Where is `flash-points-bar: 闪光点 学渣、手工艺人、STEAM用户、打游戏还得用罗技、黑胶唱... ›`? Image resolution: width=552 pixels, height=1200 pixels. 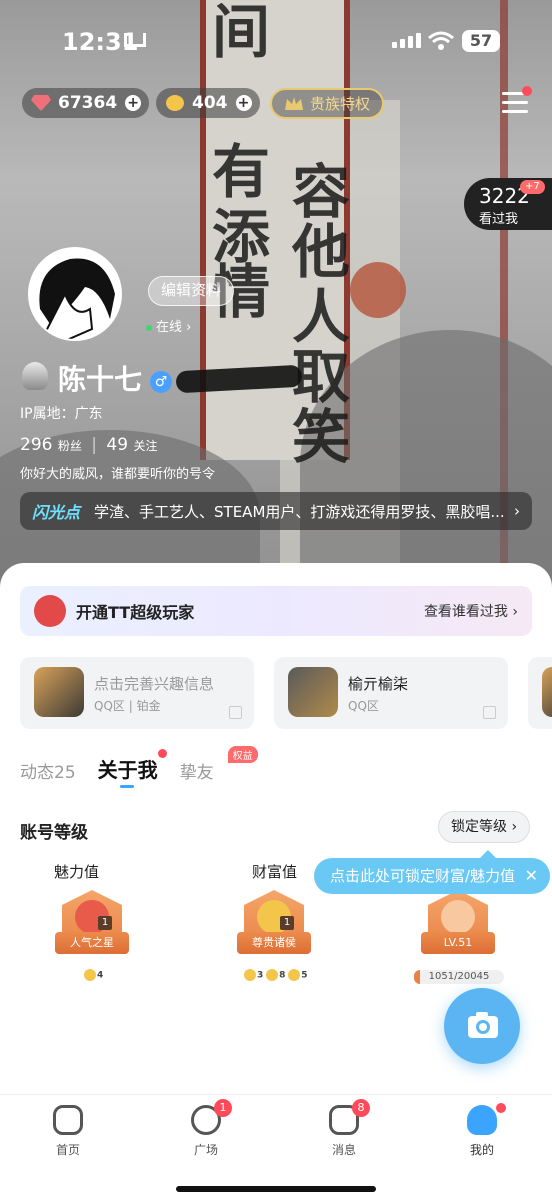
flash-points-bar: 闪光点 学渣、手工艺人、STEAM用户、打游戏还得用罗技、黑胶唱... › is located at coordinates (276, 511).